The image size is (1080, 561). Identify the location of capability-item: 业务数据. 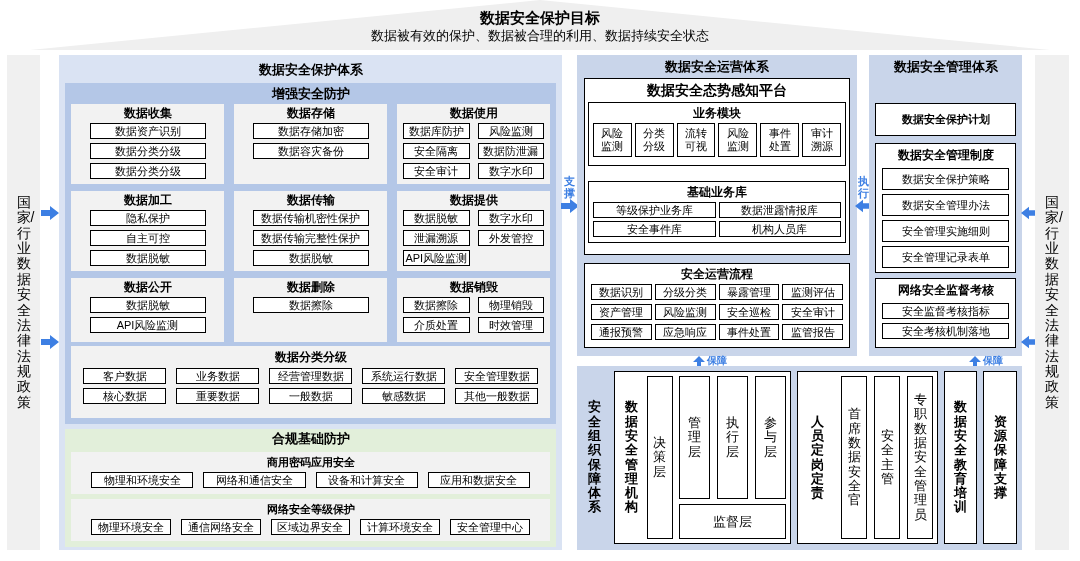
(217, 376).